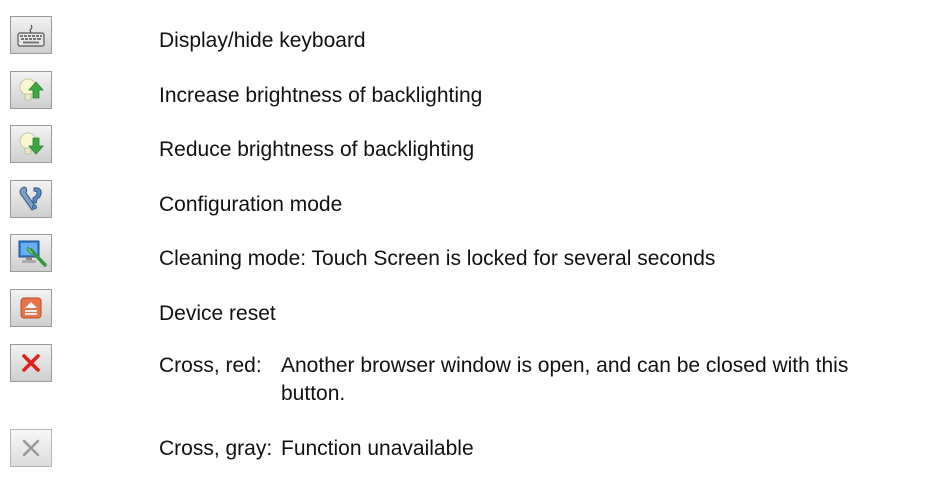  What do you see at coordinates (216, 448) in the screenshot?
I see `close-gray-term: Cross, gray:` at bounding box center [216, 448].